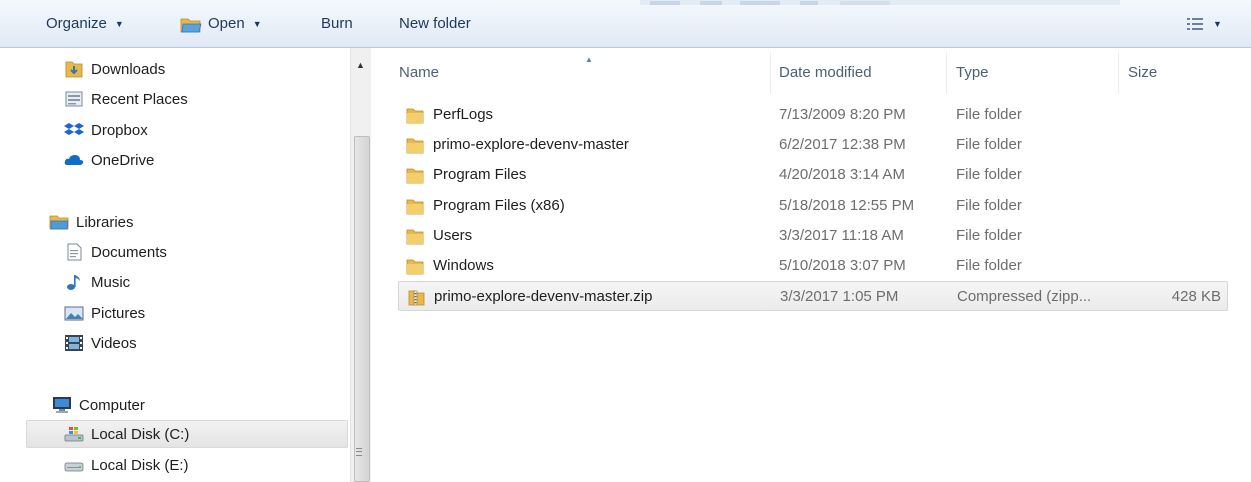  I want to click on file-date-modified: 5/10/2018 3:07 PM, so click(842, 265).